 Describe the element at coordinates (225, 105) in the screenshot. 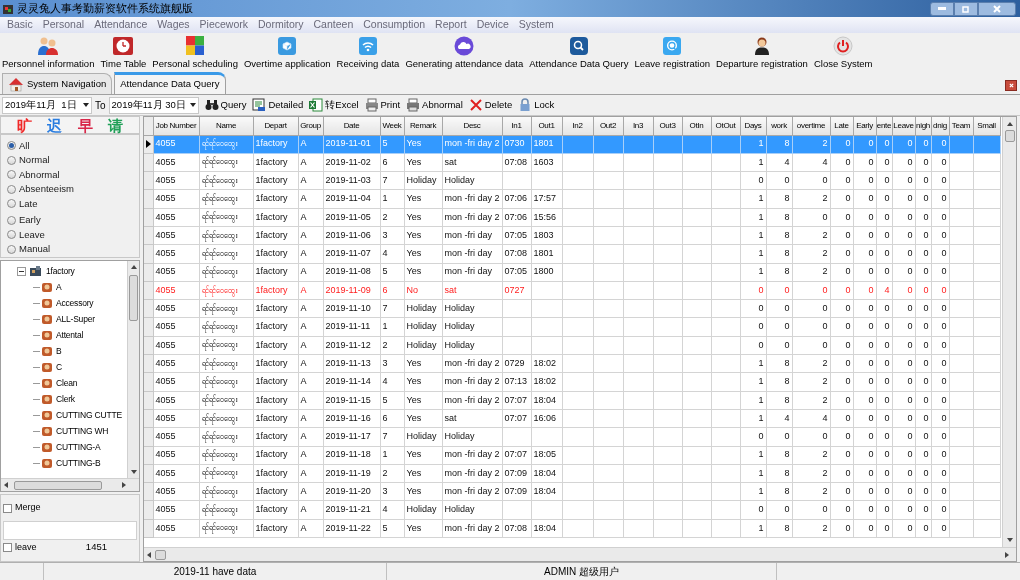

I see `toolbar-button: Query` at that location.